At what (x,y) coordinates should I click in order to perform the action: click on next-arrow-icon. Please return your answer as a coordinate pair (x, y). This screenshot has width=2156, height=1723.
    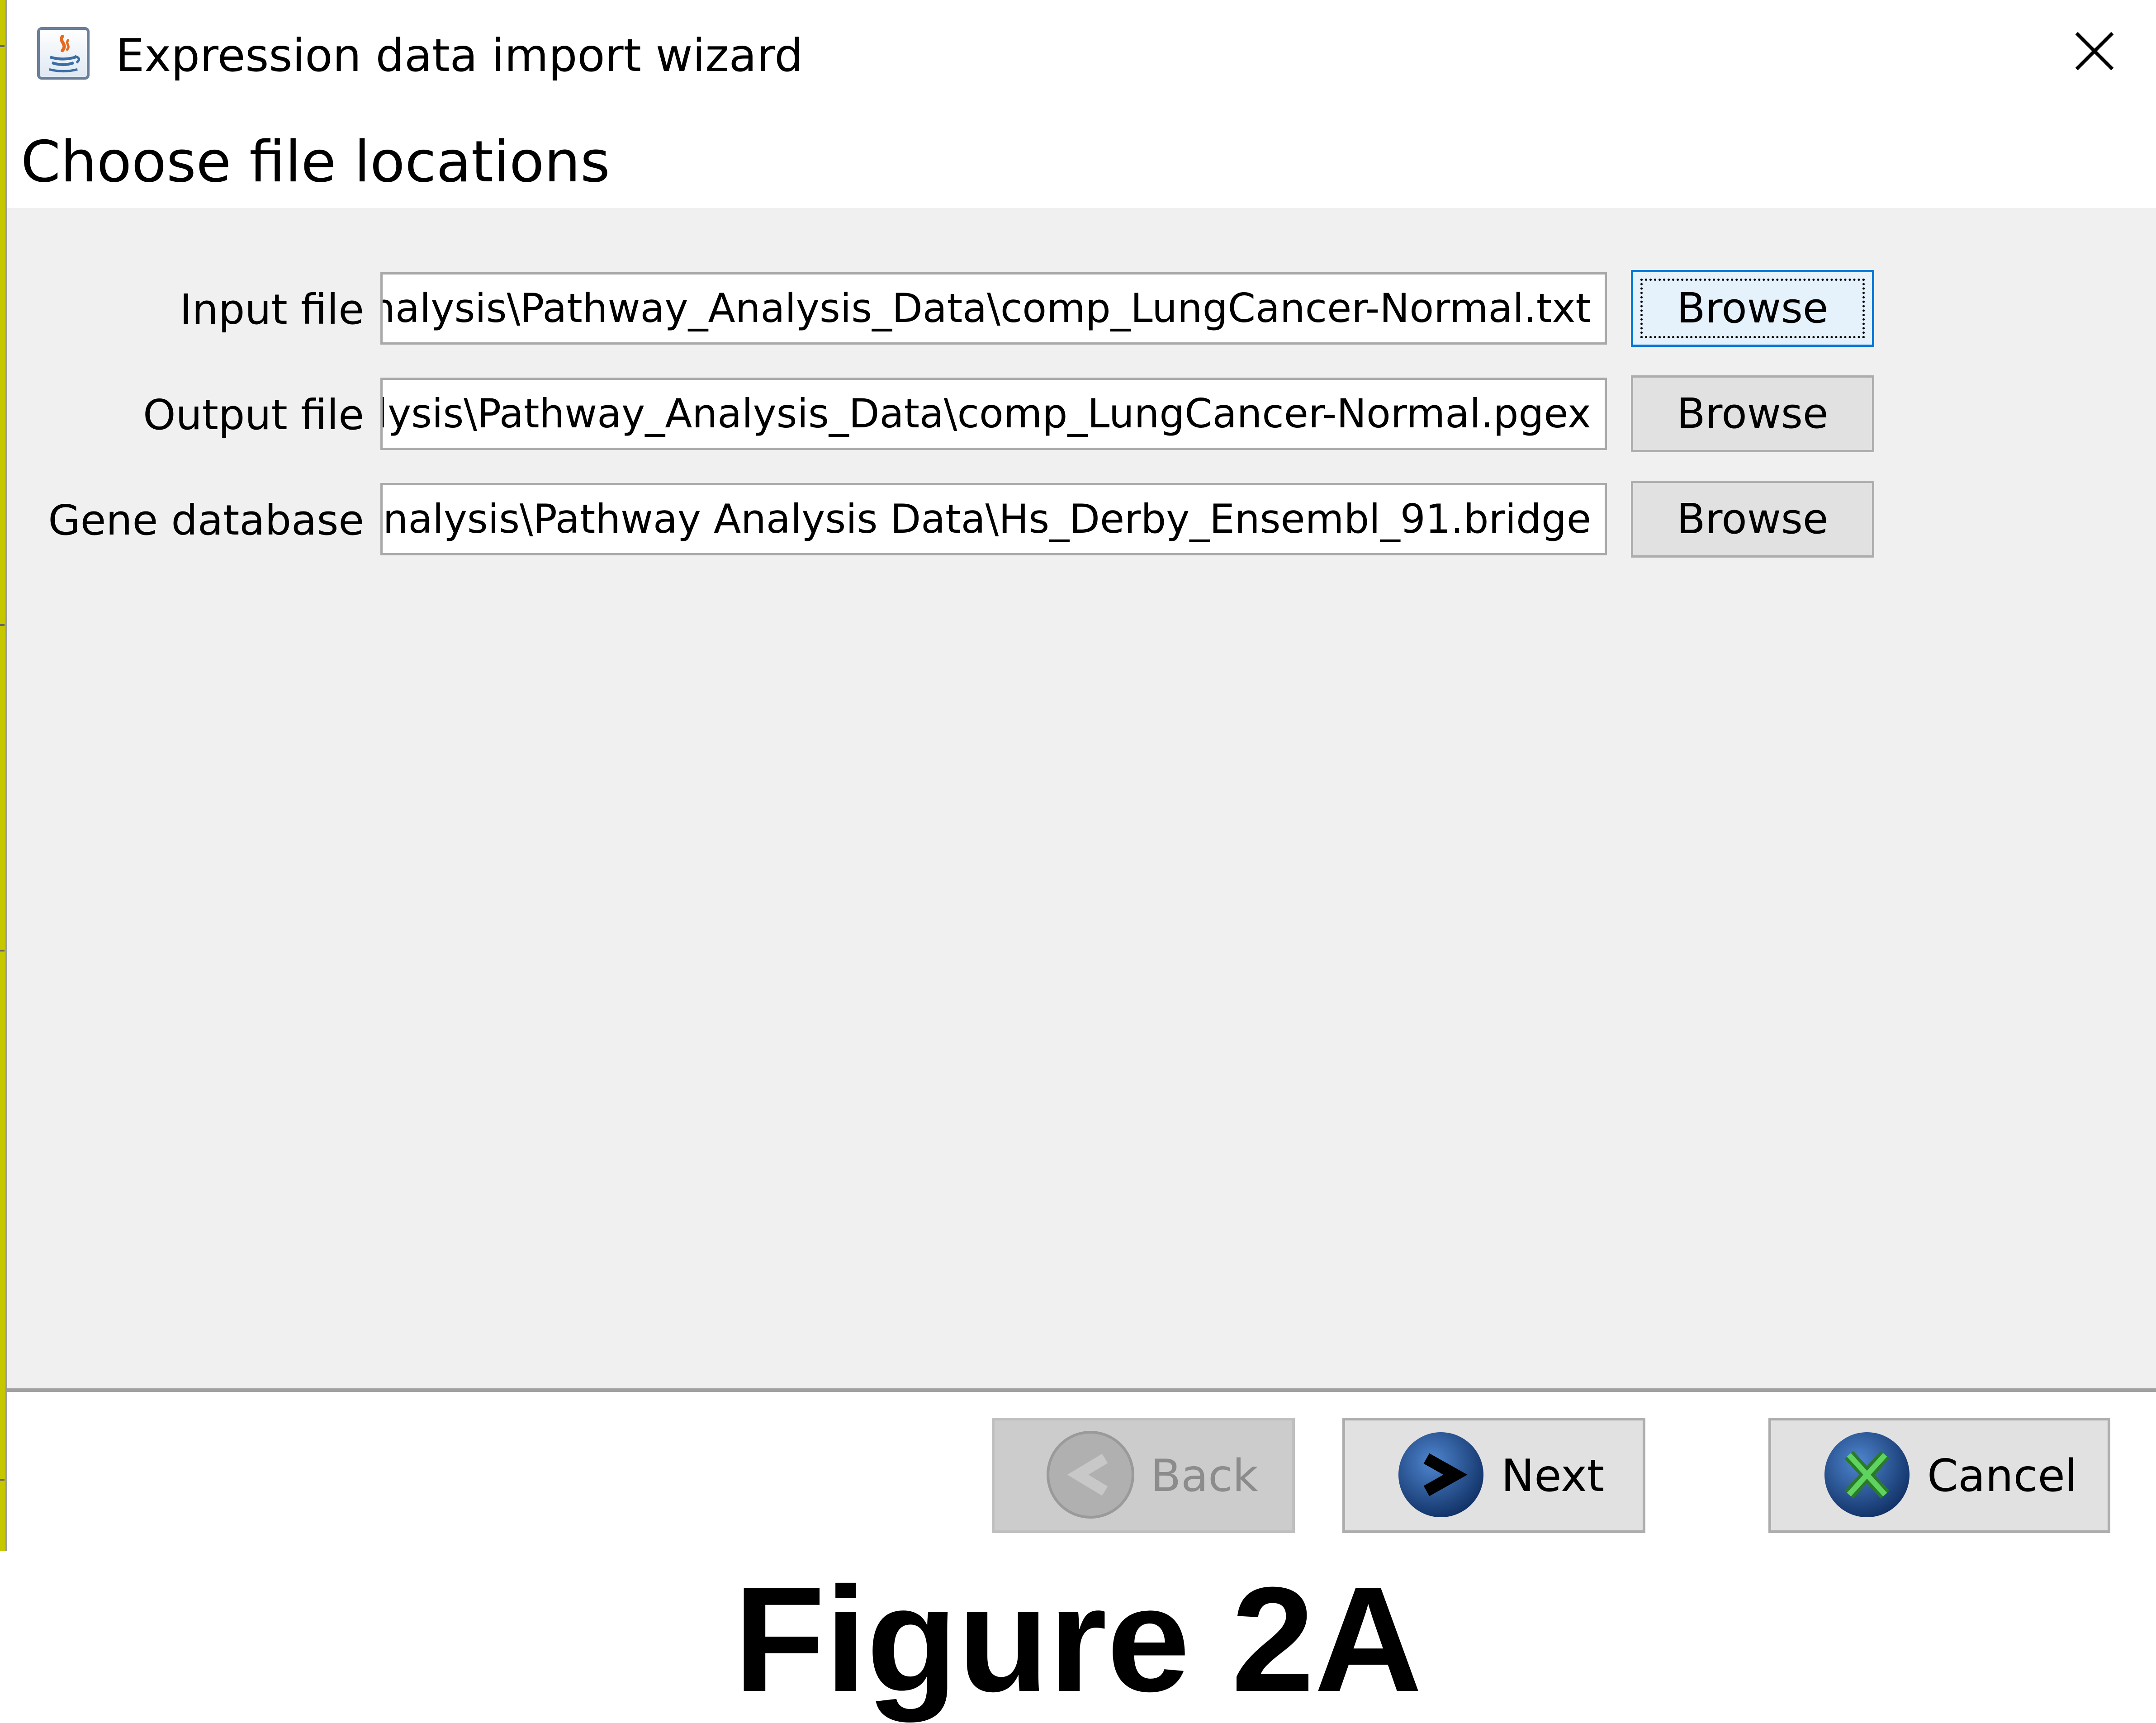
    Looking at the image, I should click on (1441, 1475).